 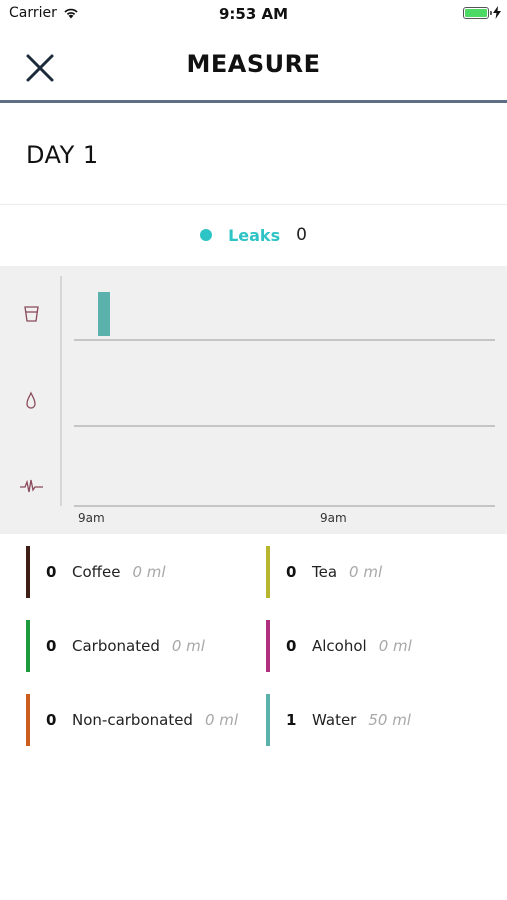 I want to click on battery-icon, so click(x=477, y=12).